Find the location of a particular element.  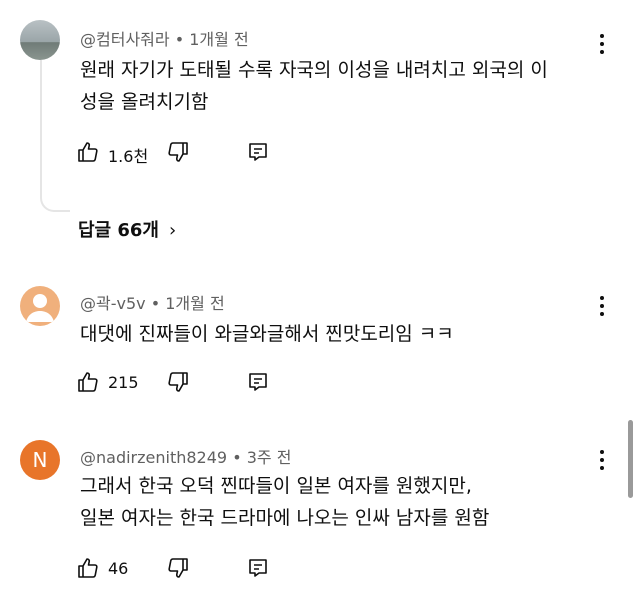

comment-text-line: 일본 여자는 한국 드라마에 나오는 인싸 남자를 원함 is located at coordinates (285, 518).